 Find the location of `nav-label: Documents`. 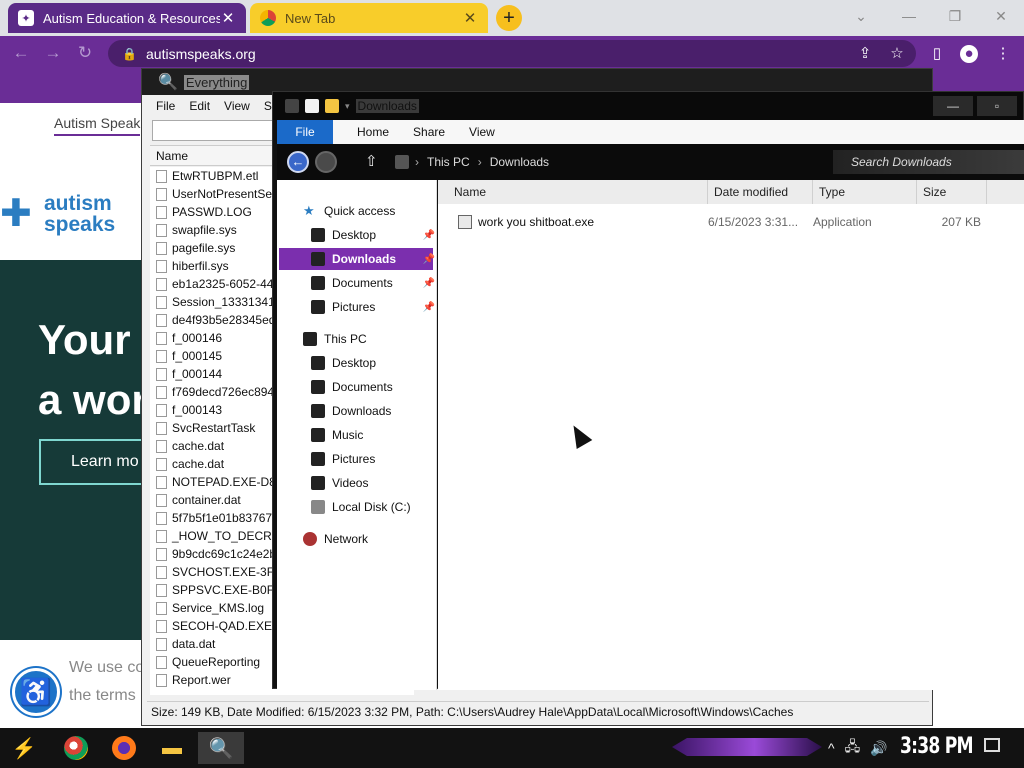

nav-label: Documents is located at coordinates (362, 387).